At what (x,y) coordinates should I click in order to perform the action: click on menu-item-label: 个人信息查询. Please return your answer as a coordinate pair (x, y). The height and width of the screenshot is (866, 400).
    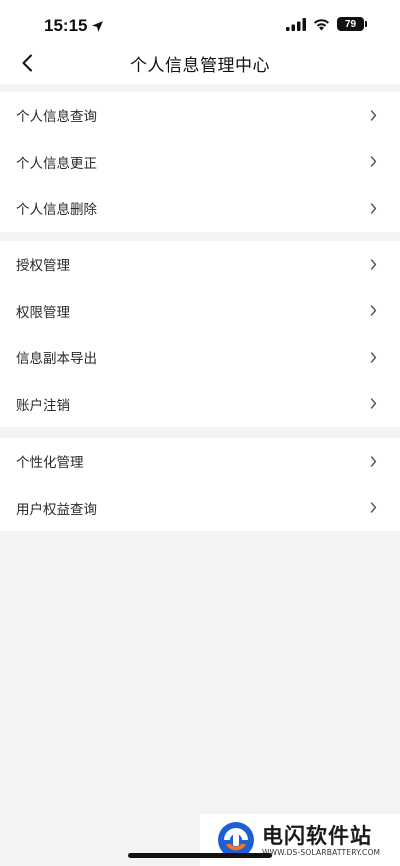
    Looking at the image, I should click on (56, 117).